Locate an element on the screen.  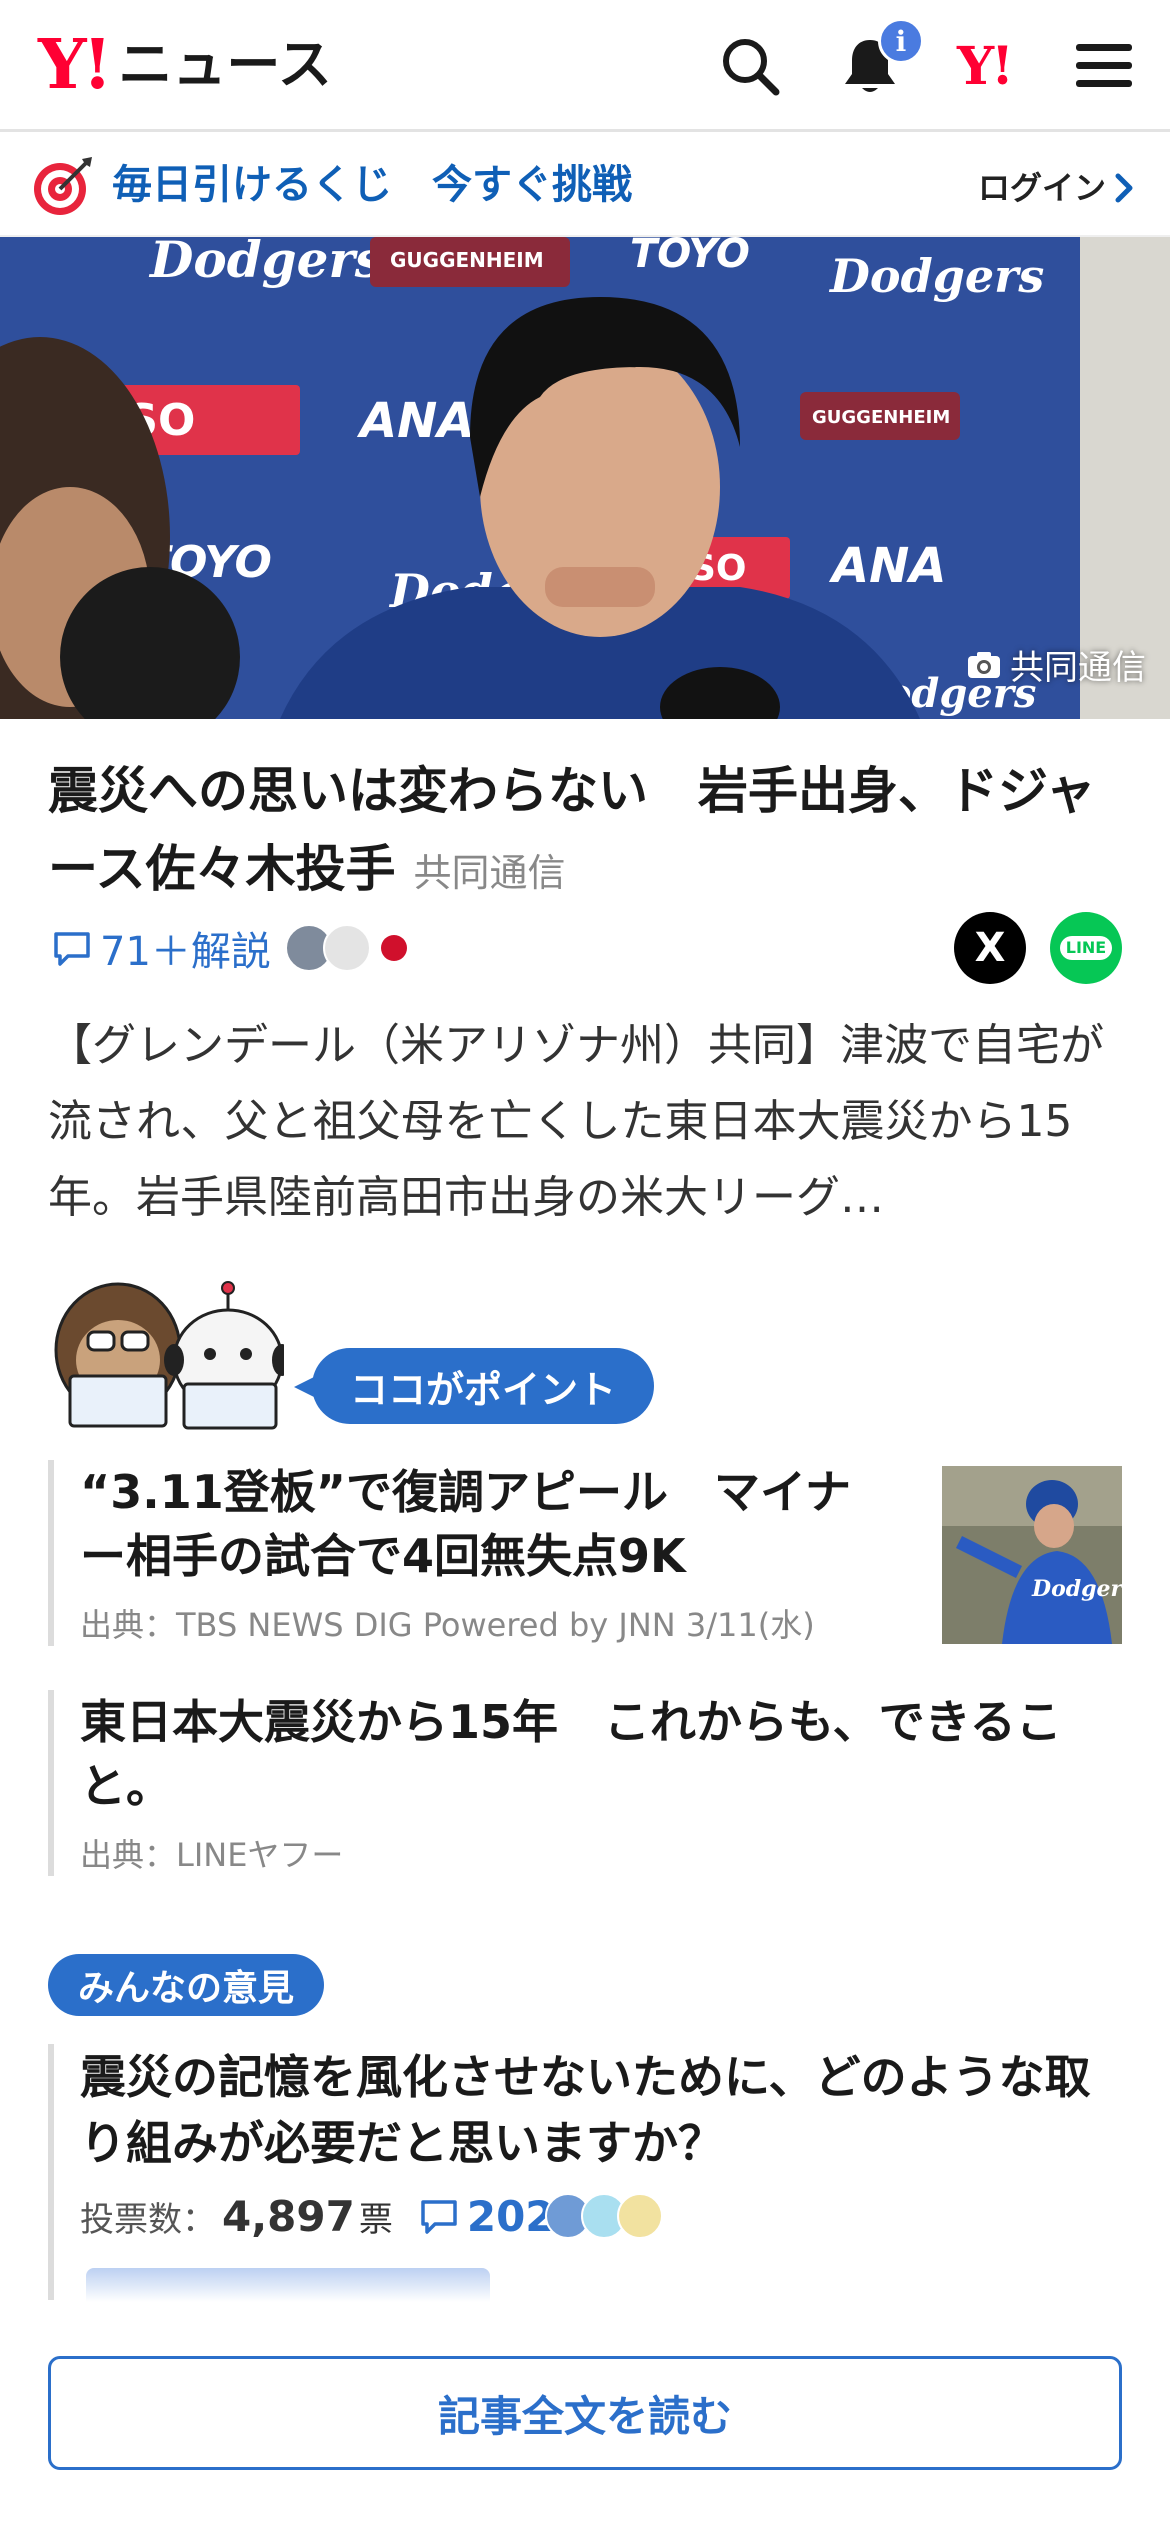
yahoo-news-logo: Y! ニュース is located at coordinates (185, 65).